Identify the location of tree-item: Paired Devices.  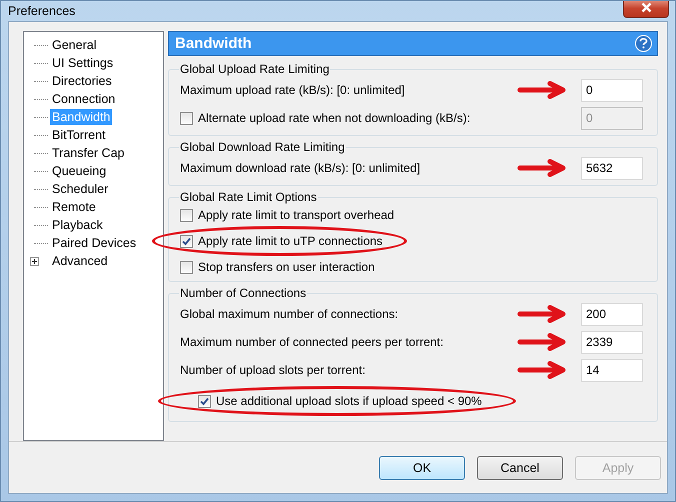
(94, 243).